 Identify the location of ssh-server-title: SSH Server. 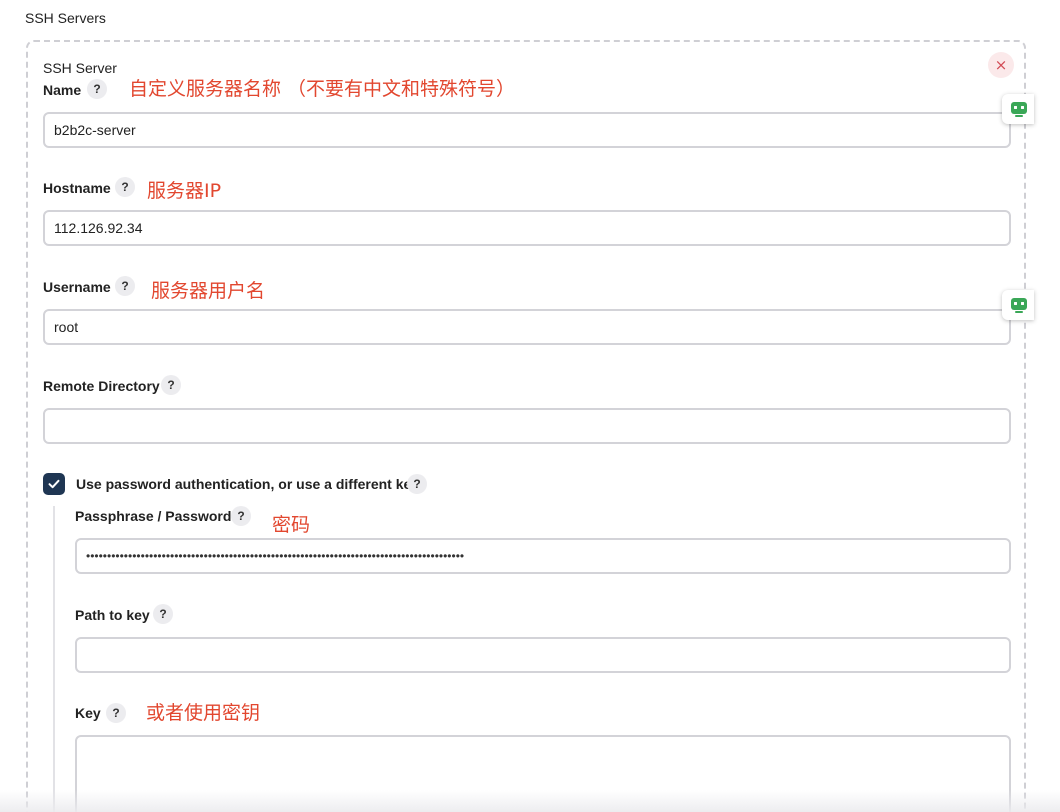
(80, 68).